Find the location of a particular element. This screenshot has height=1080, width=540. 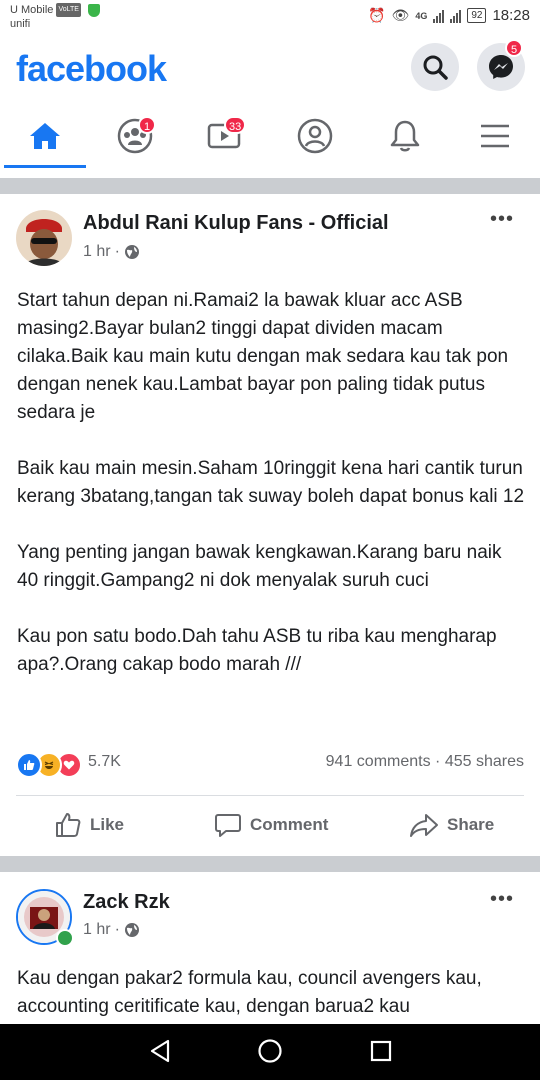

shield-icon is located at coordinates (94, 10).